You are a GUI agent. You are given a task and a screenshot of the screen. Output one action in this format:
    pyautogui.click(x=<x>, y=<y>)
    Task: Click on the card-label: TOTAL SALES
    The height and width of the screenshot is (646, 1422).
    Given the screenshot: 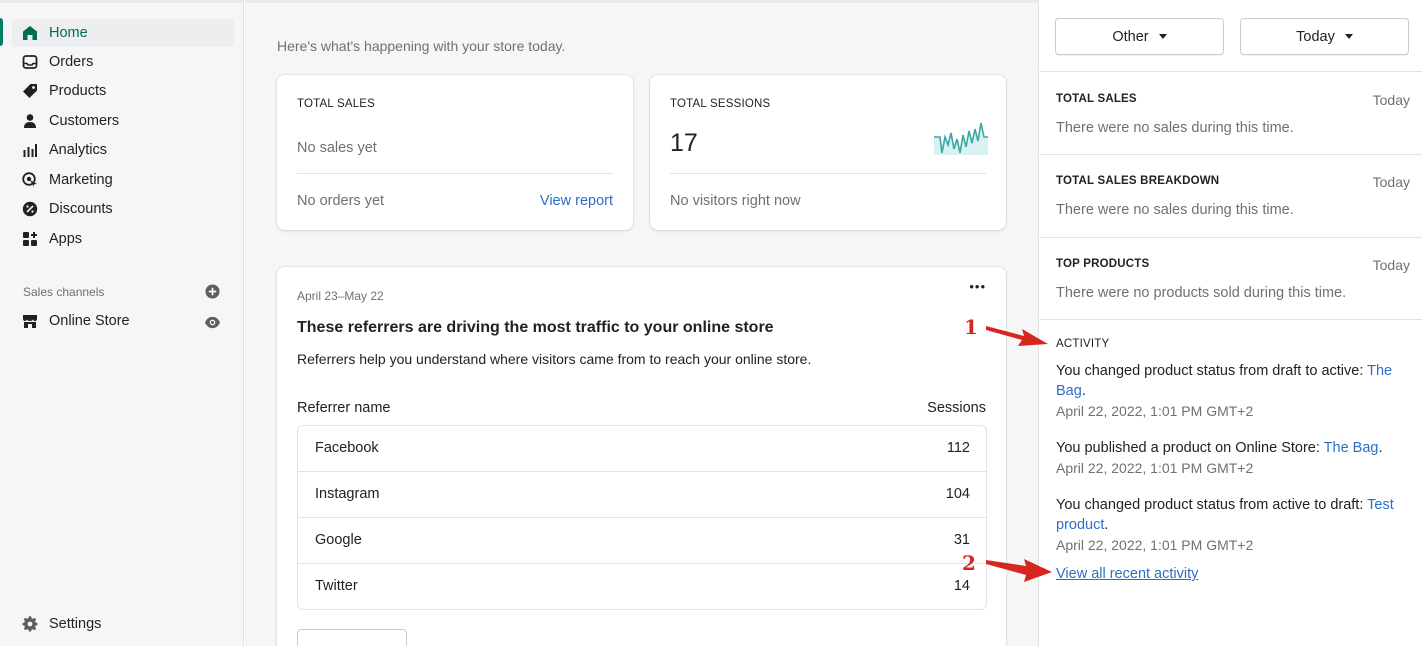 What is the action you would take?
    pyautogui.click(x=336, y=104)
    